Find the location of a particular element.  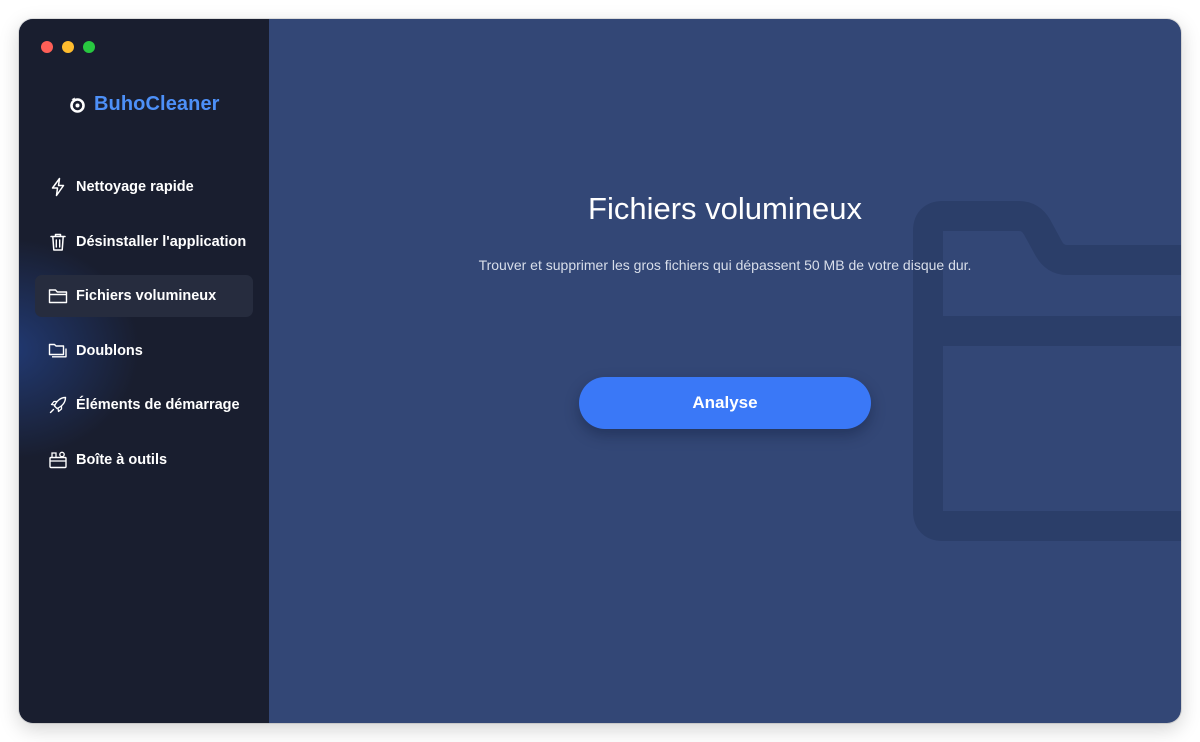

sidebar-item-label: Boîte à outils is located at coordinates (122, 459).